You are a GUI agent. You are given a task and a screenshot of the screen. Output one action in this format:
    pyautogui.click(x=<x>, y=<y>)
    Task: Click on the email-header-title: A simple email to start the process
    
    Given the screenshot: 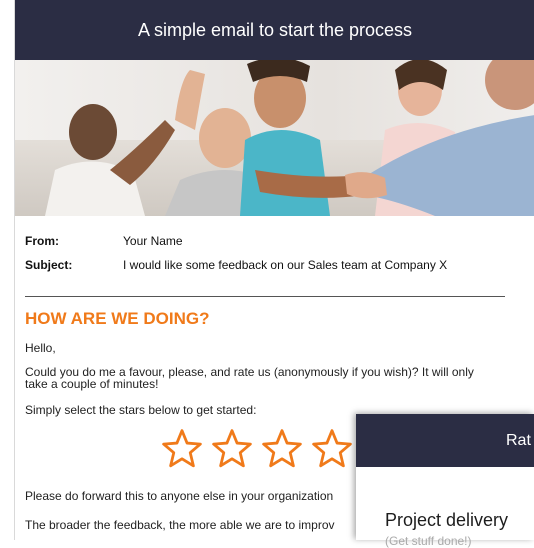 What is the action you would take?
    pyautogui.click(x=275, y=29)
    